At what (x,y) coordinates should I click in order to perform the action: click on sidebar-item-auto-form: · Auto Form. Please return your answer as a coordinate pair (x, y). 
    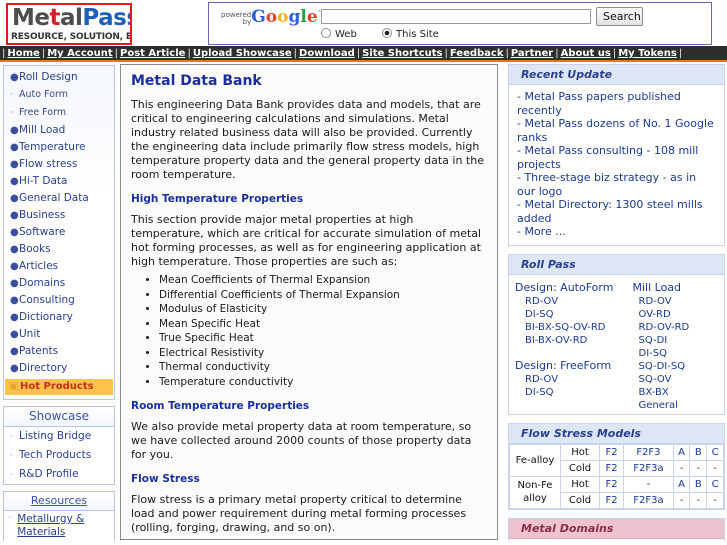
    Looking at the image, I should click on (59, 95).